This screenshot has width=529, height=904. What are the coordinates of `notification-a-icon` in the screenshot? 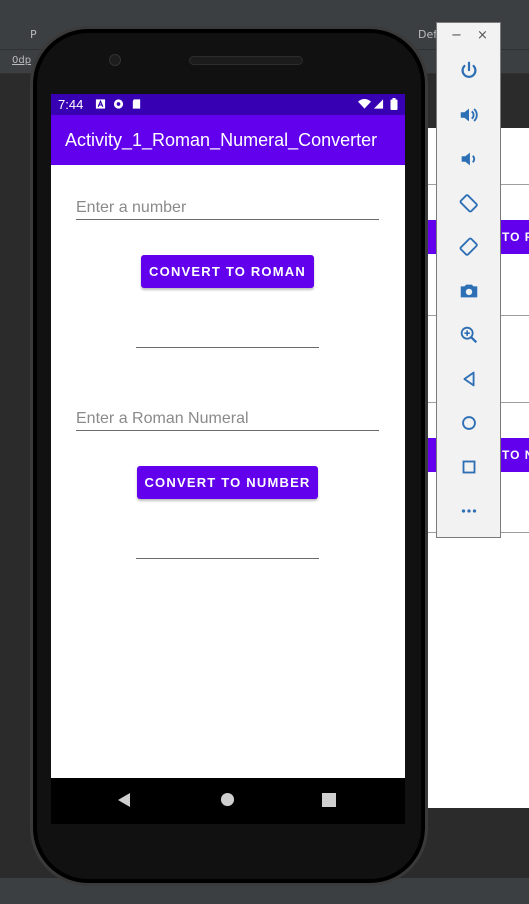 It's located at (100, 104).